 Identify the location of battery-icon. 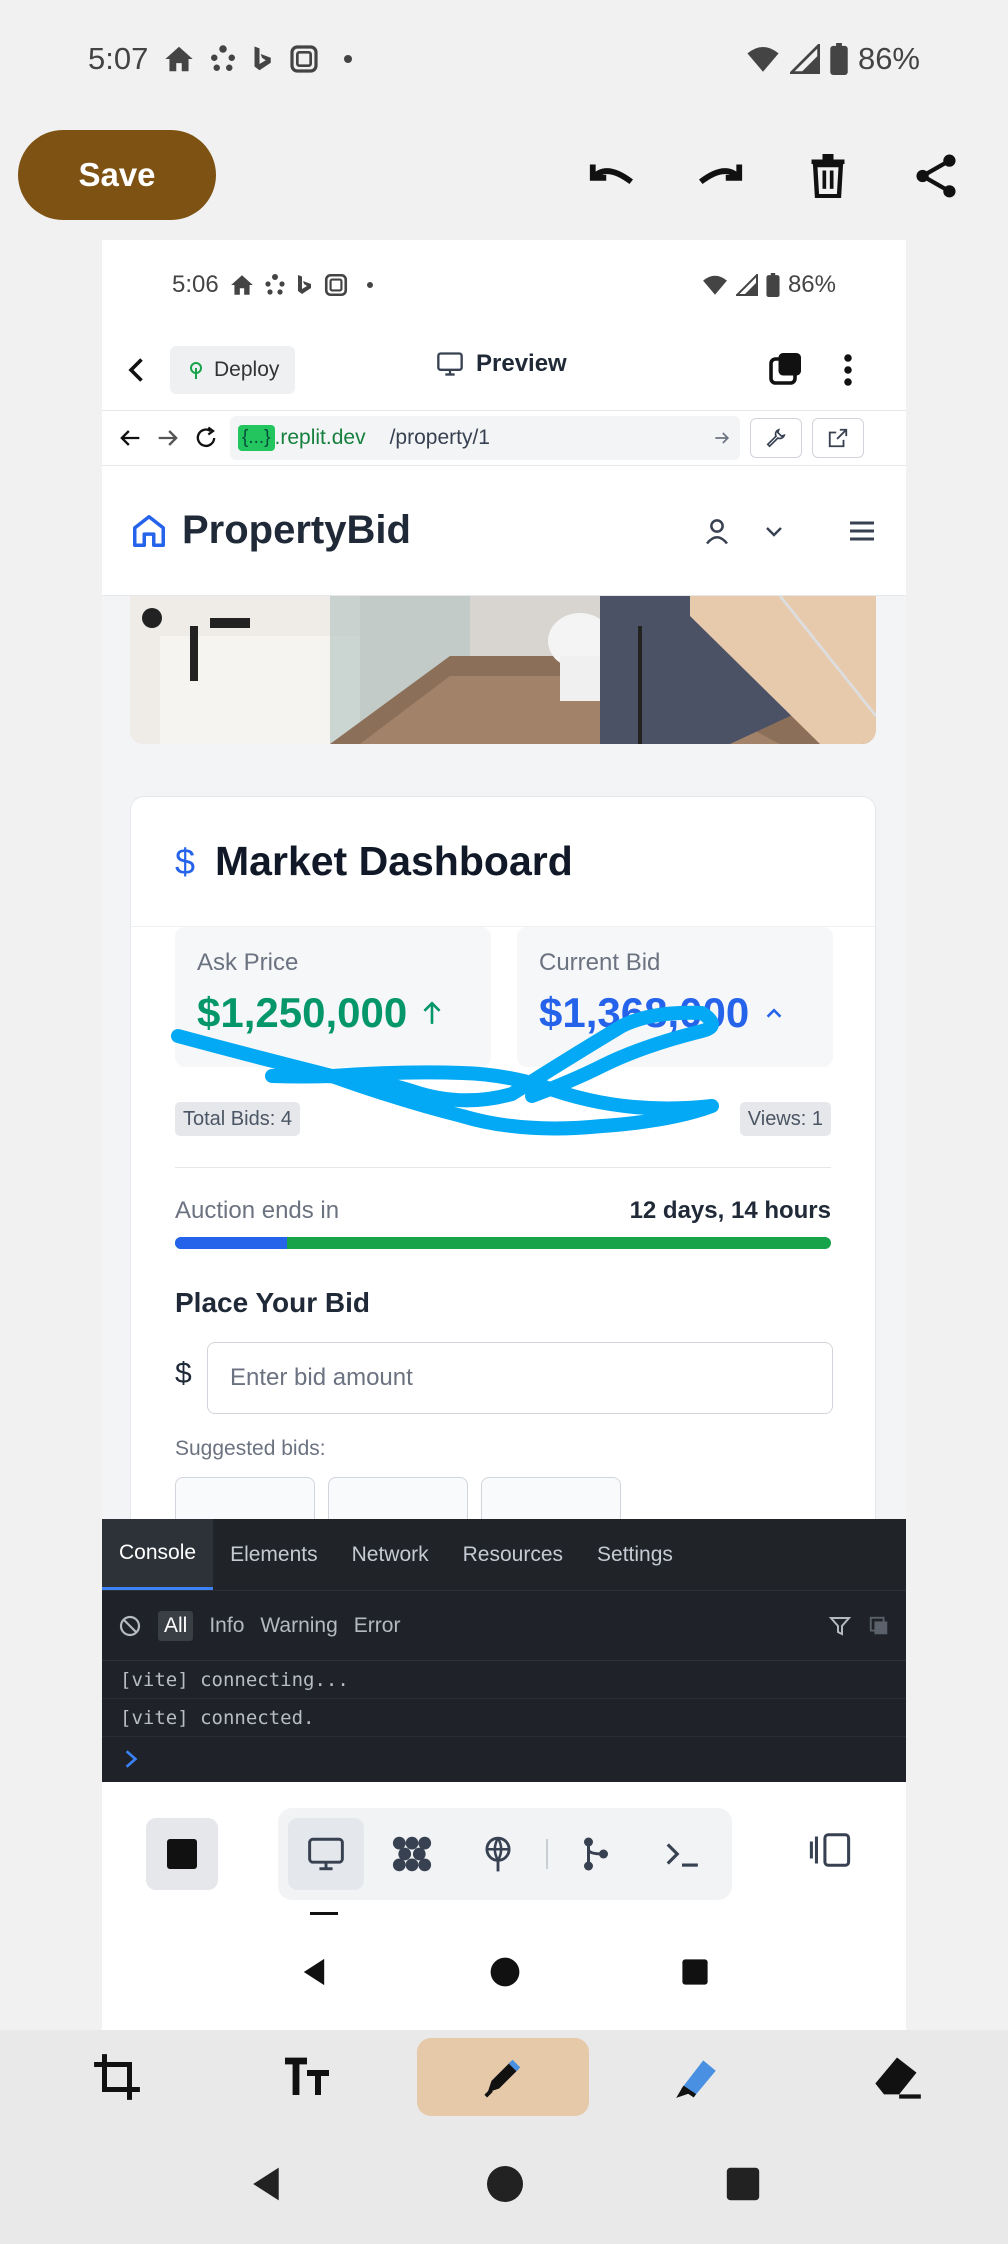
(773, 285).